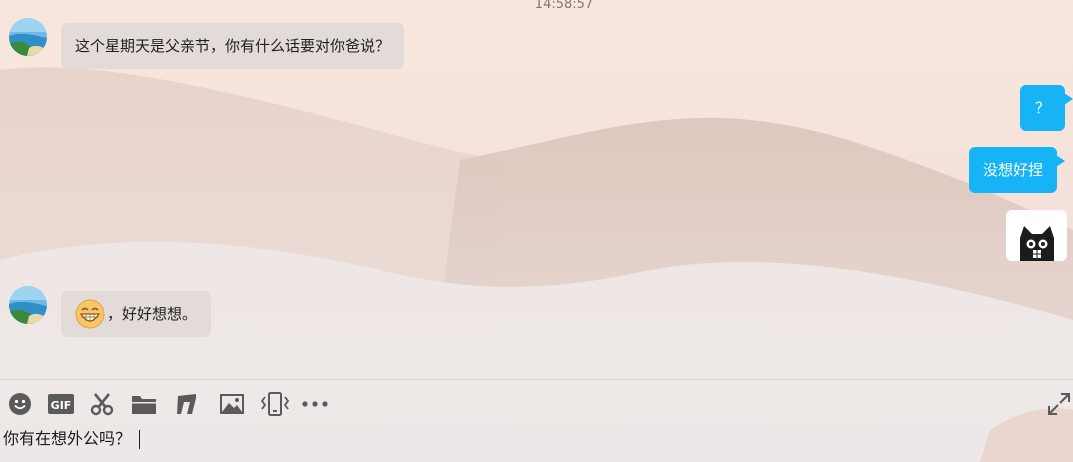 The image size is (1073, 462). I want to click on message-text: ，好好想想。, so click(152, 314).